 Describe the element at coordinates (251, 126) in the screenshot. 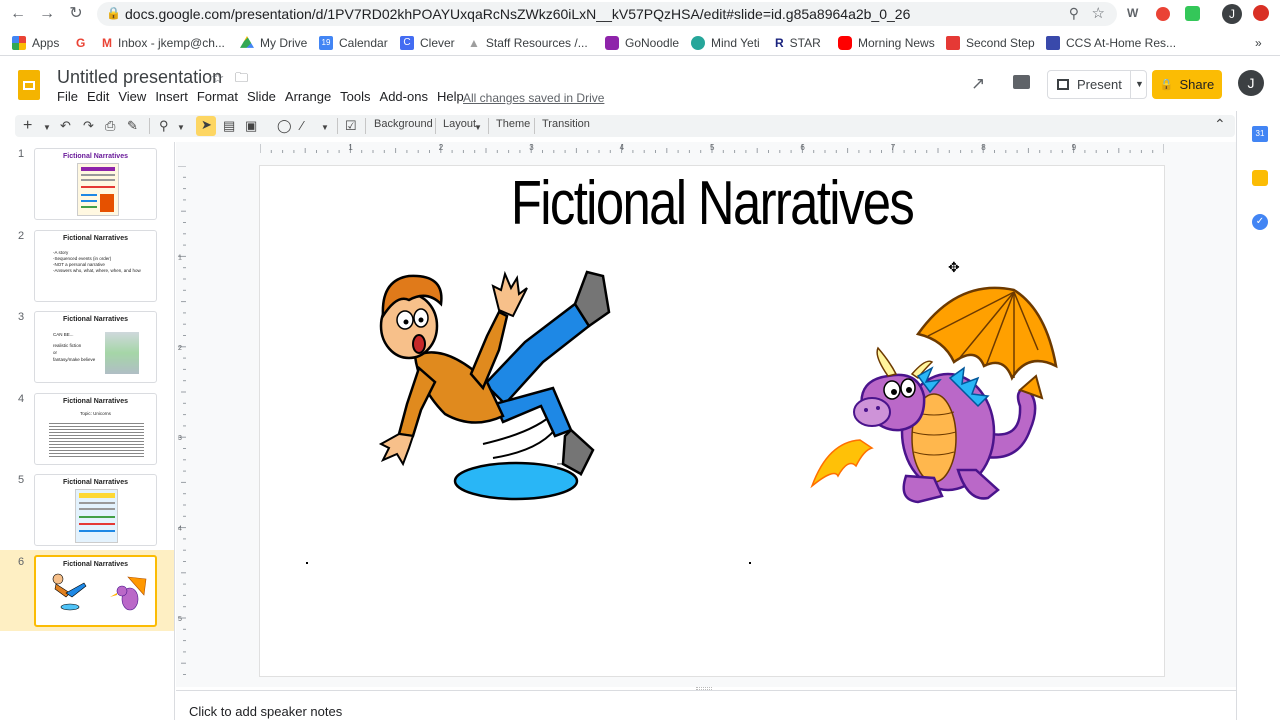

I see `image-icon: ▣` at that location.